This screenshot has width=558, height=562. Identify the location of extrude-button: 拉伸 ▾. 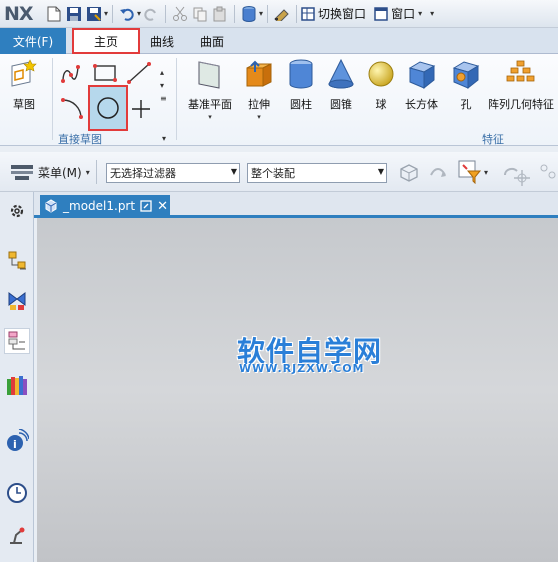
(259, 89).